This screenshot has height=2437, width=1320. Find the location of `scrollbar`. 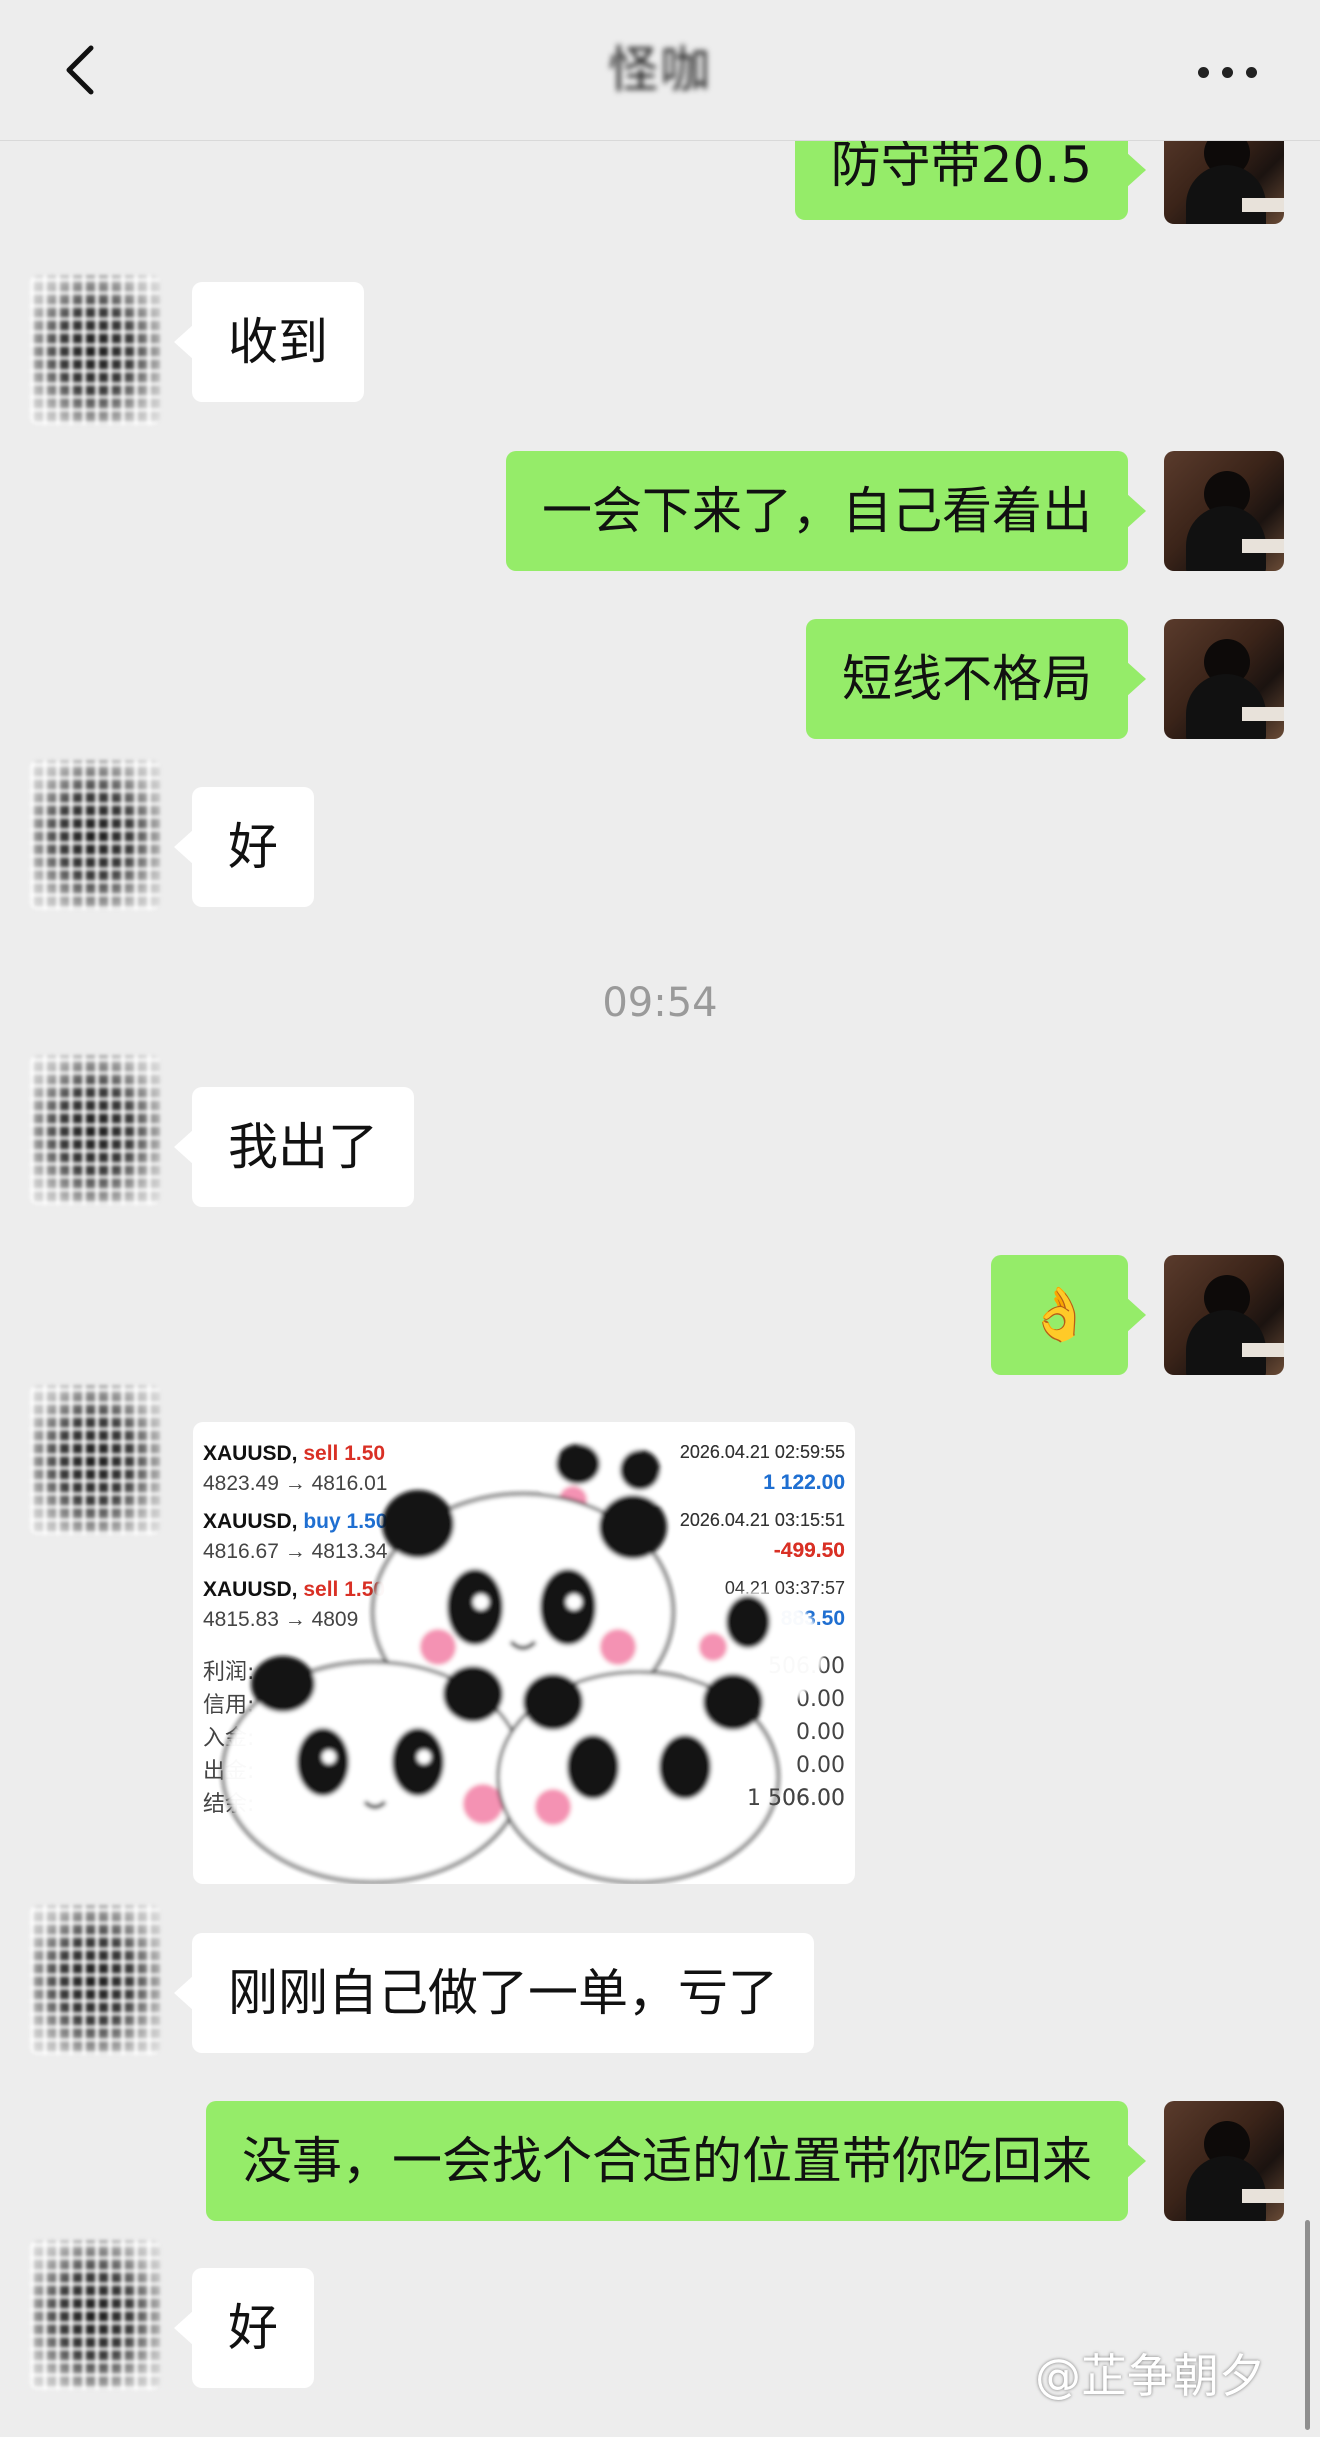

scrollbar is located at coordinates (1307, 2325).